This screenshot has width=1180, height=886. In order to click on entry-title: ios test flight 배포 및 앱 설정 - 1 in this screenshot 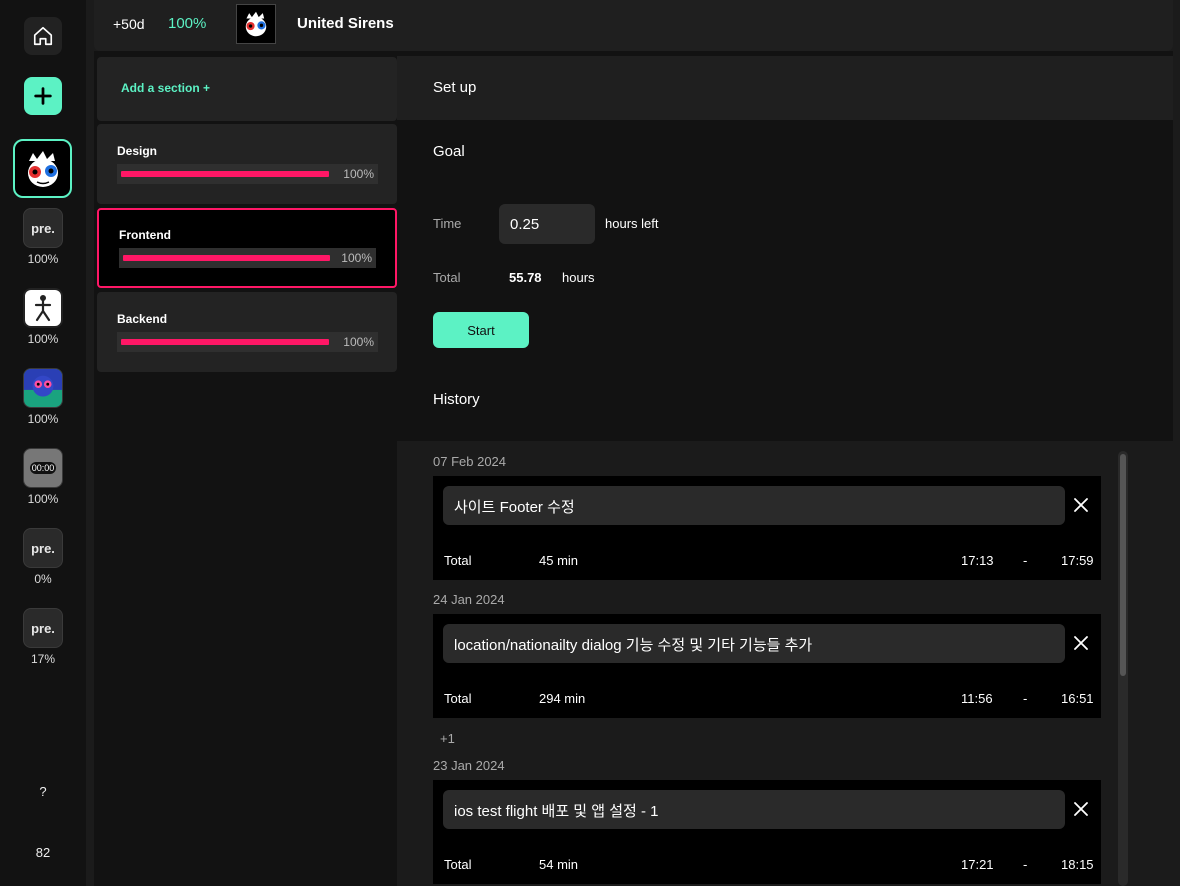, I will do `click(754, 809)`.